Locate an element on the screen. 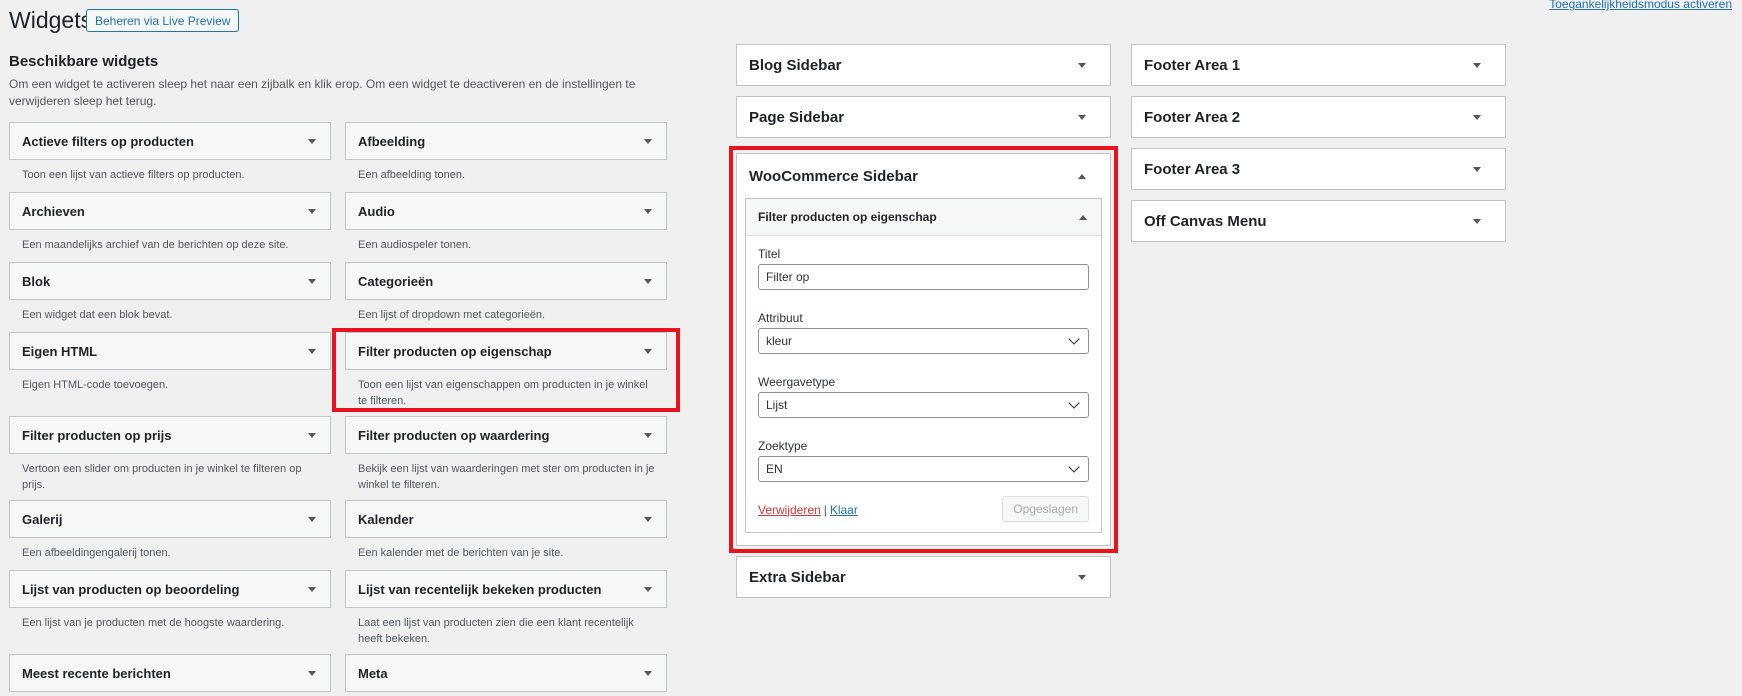 This screenshot has height=696, width=1742. attribute-select: kleur is located at coordinates (923, 341).